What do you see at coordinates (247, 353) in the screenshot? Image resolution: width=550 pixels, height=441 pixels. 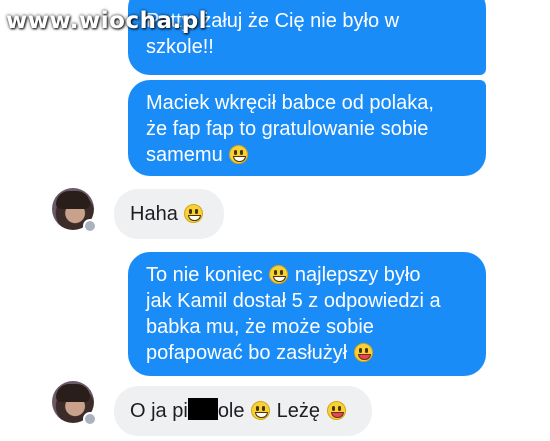 I see `message-text: pofapować bo zasłużył` at bounding box center [247, 353].